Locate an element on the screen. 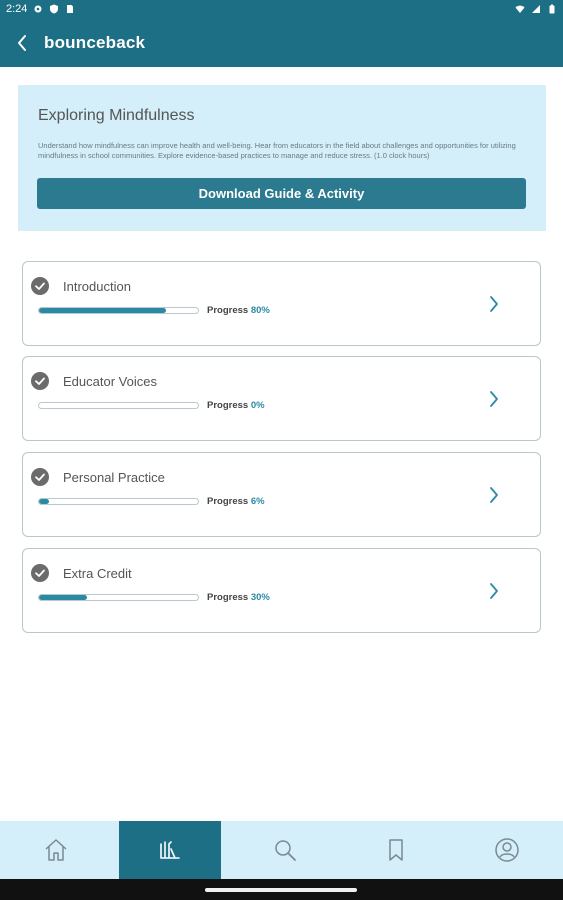 The image size is (563, 900). library-icon is located at coordinates (170, 850).